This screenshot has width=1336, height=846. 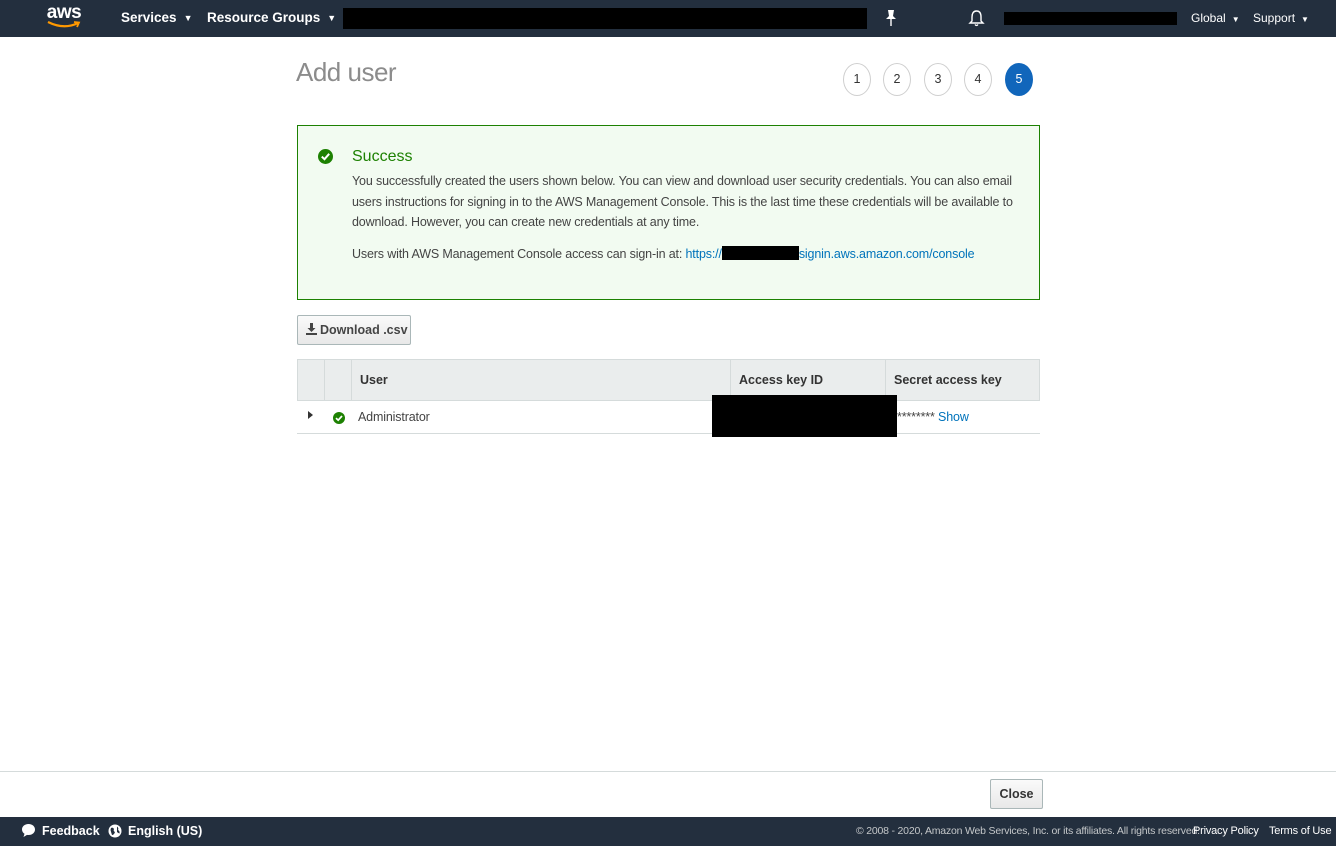 I want to click on privacy-policy-link: Privacy Policy, so click(x=1226, y=831).